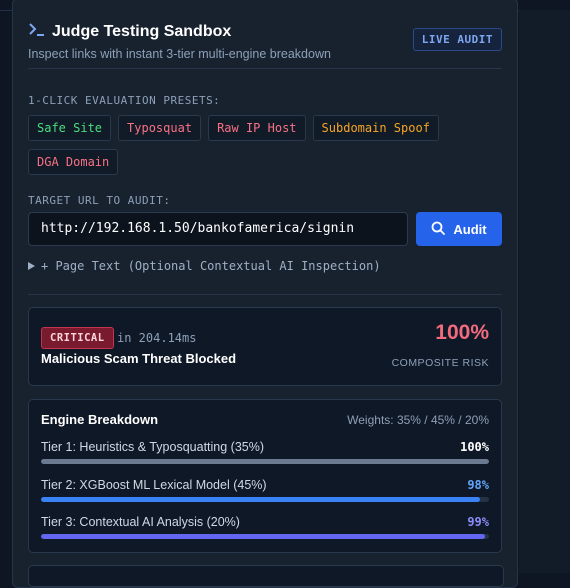 This screenshot has height=588, width=570. I want to click on tier-3-fill, so click(263, 536).